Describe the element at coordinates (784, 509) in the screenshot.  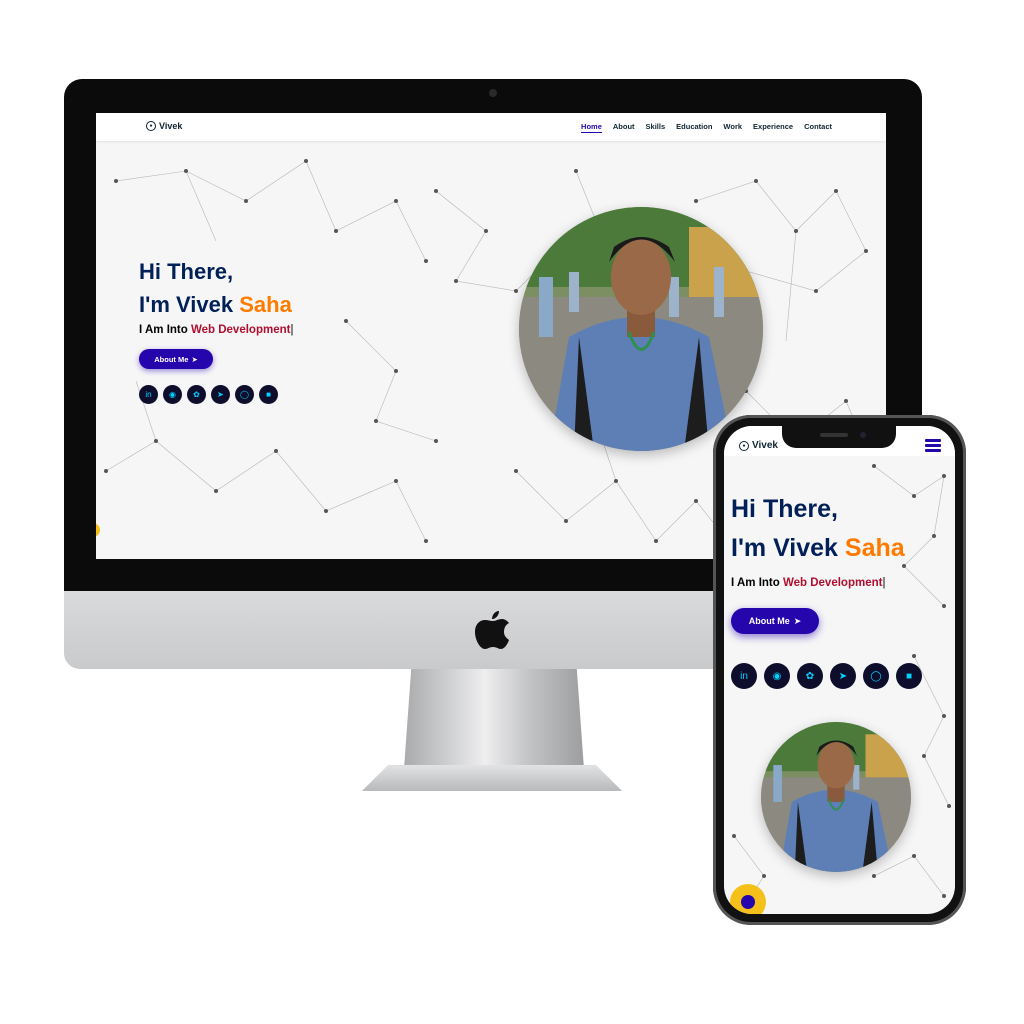
I see `mobile-hero-greeting: Hi There,` at that location.